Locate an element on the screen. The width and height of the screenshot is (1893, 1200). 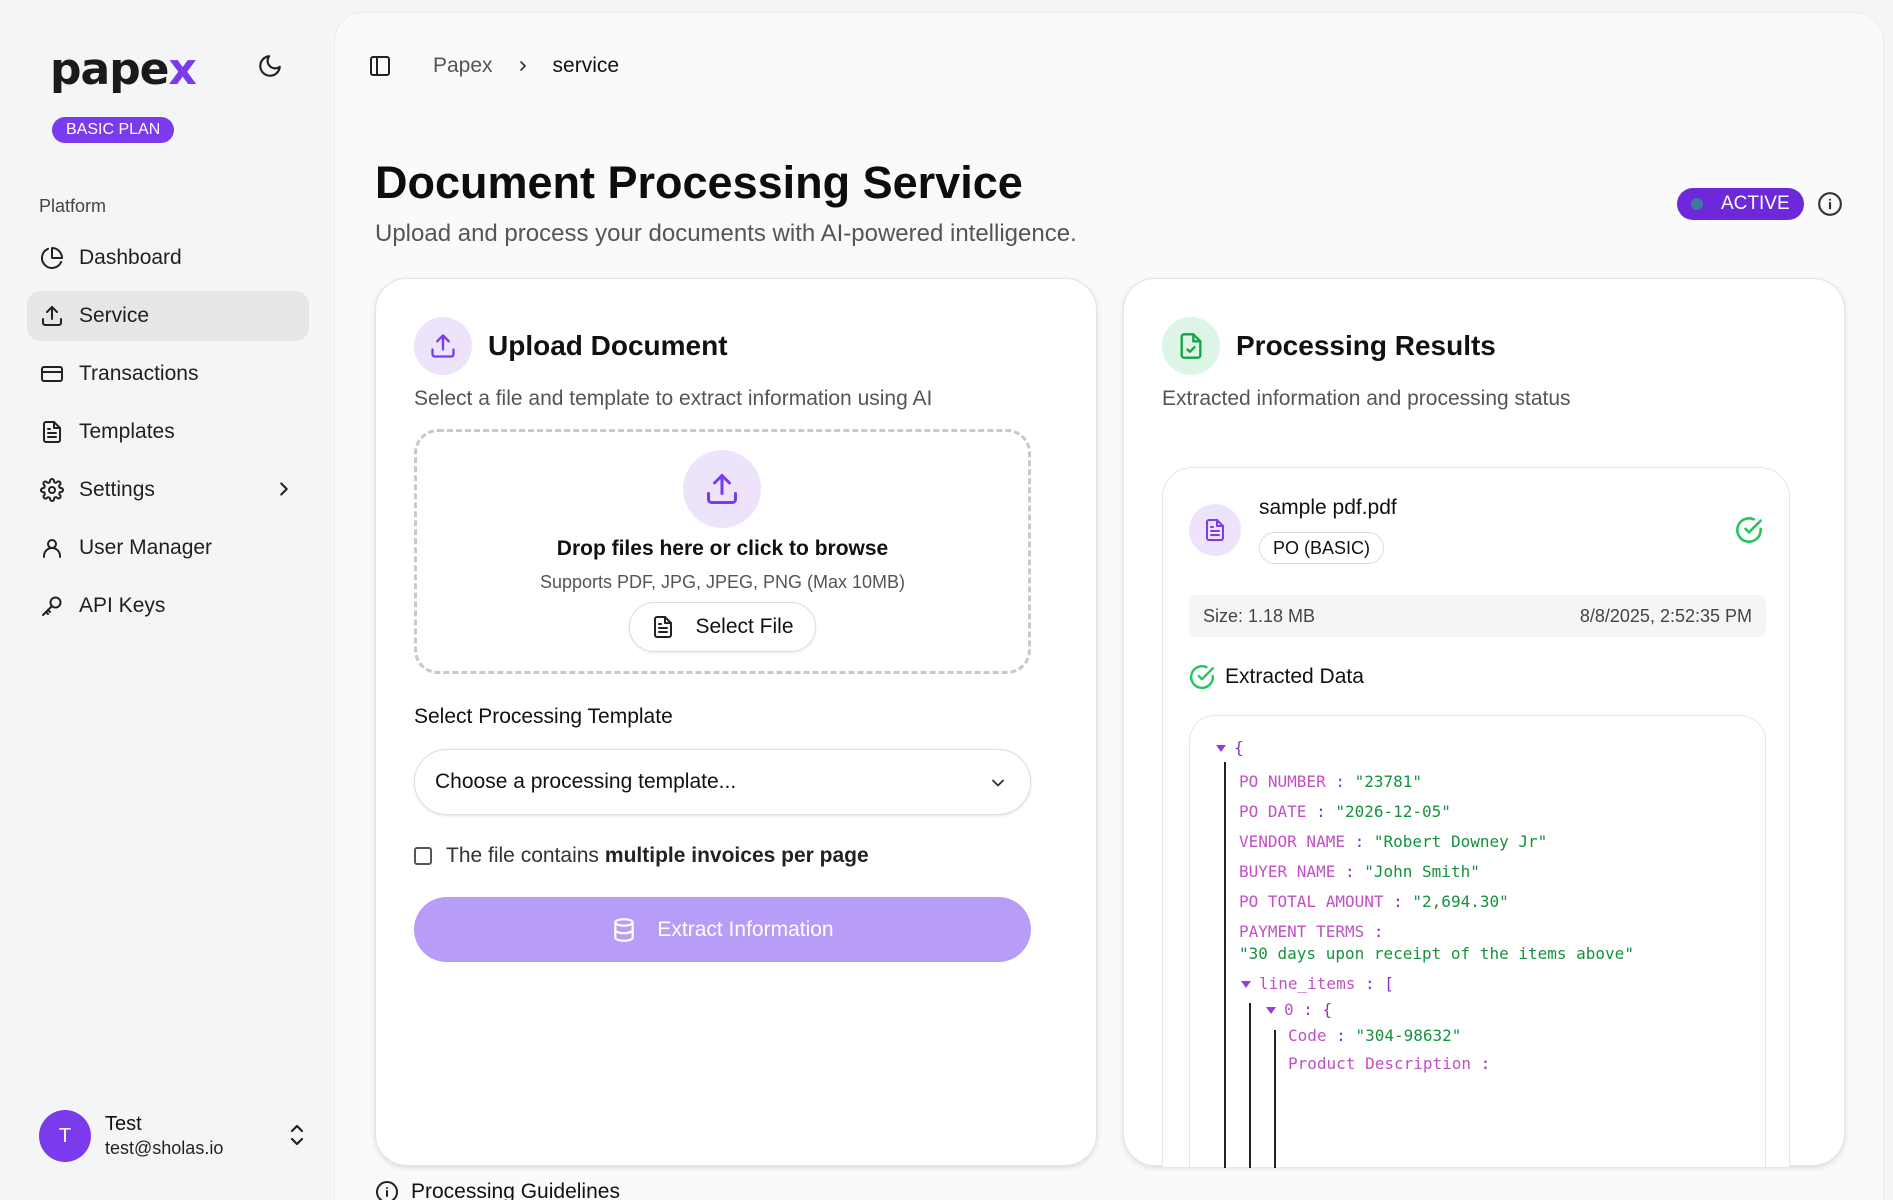
info-icon is located at coordinates (1830, 204).